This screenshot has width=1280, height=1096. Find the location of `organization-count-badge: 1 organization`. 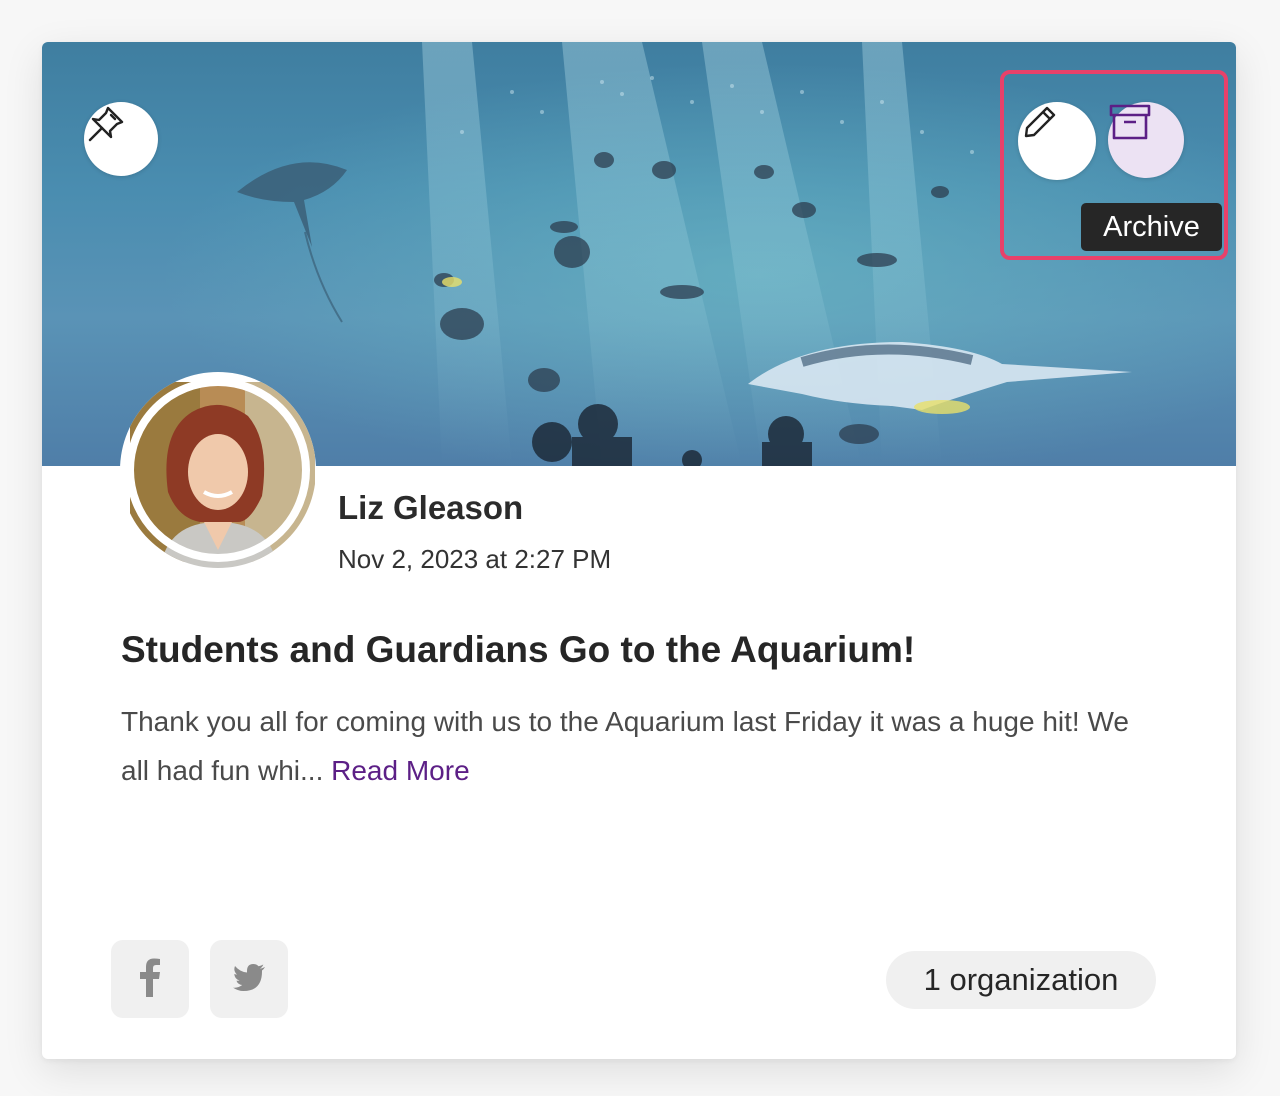

organization-count-badge: 1 organization is located at coordinates (1021, 980).